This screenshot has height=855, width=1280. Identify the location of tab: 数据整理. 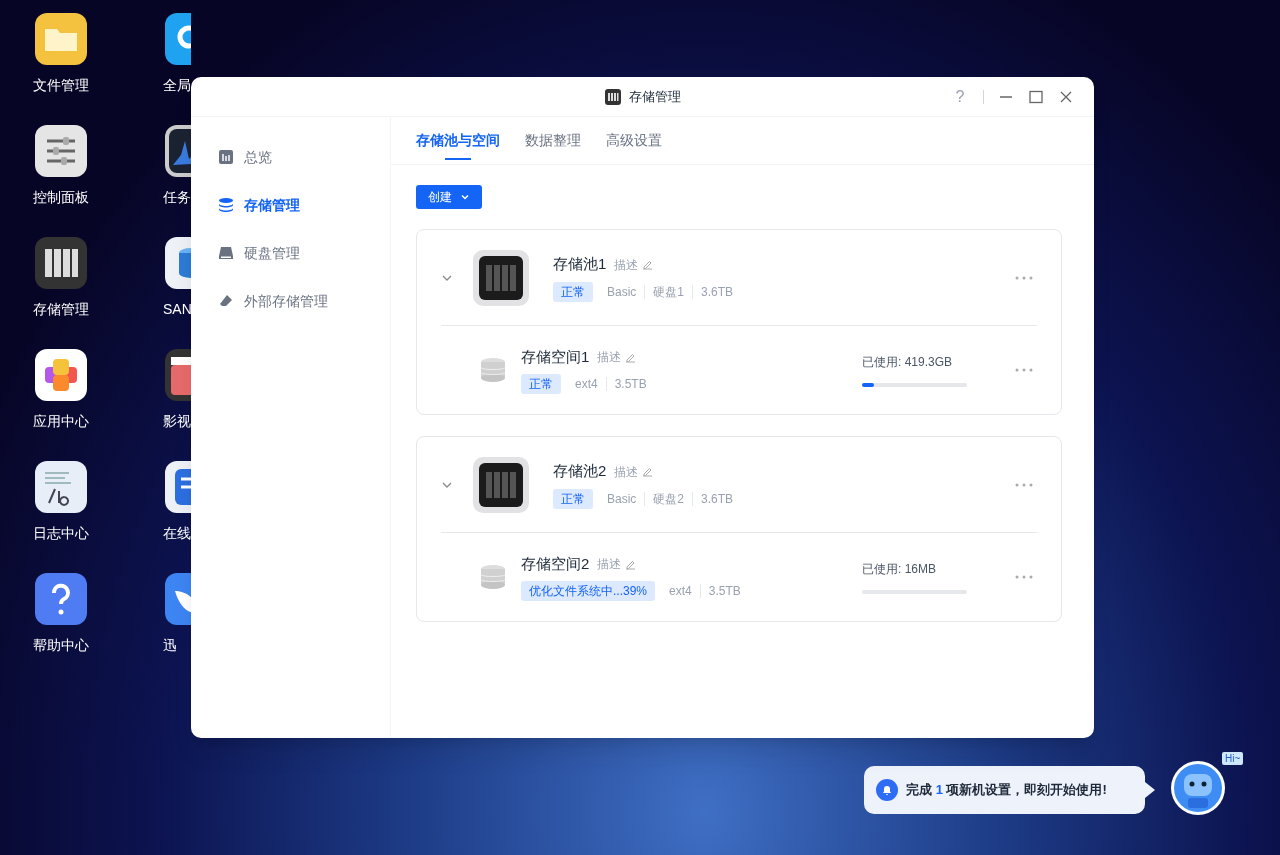
(553, 140).